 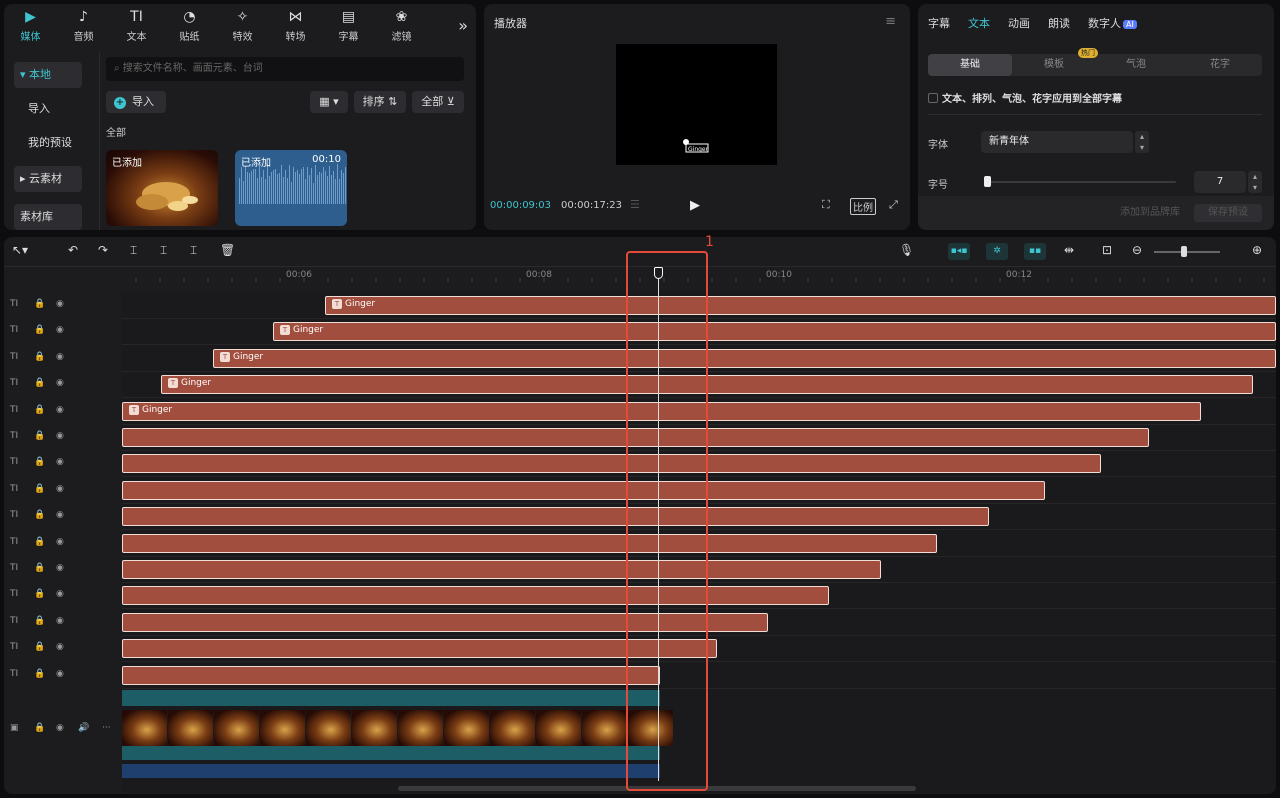 What do you see at coordinates (1136, 65) in the screenshot?
I see `subtab-bubble: 气泡` at bounding box center [1136, 65].